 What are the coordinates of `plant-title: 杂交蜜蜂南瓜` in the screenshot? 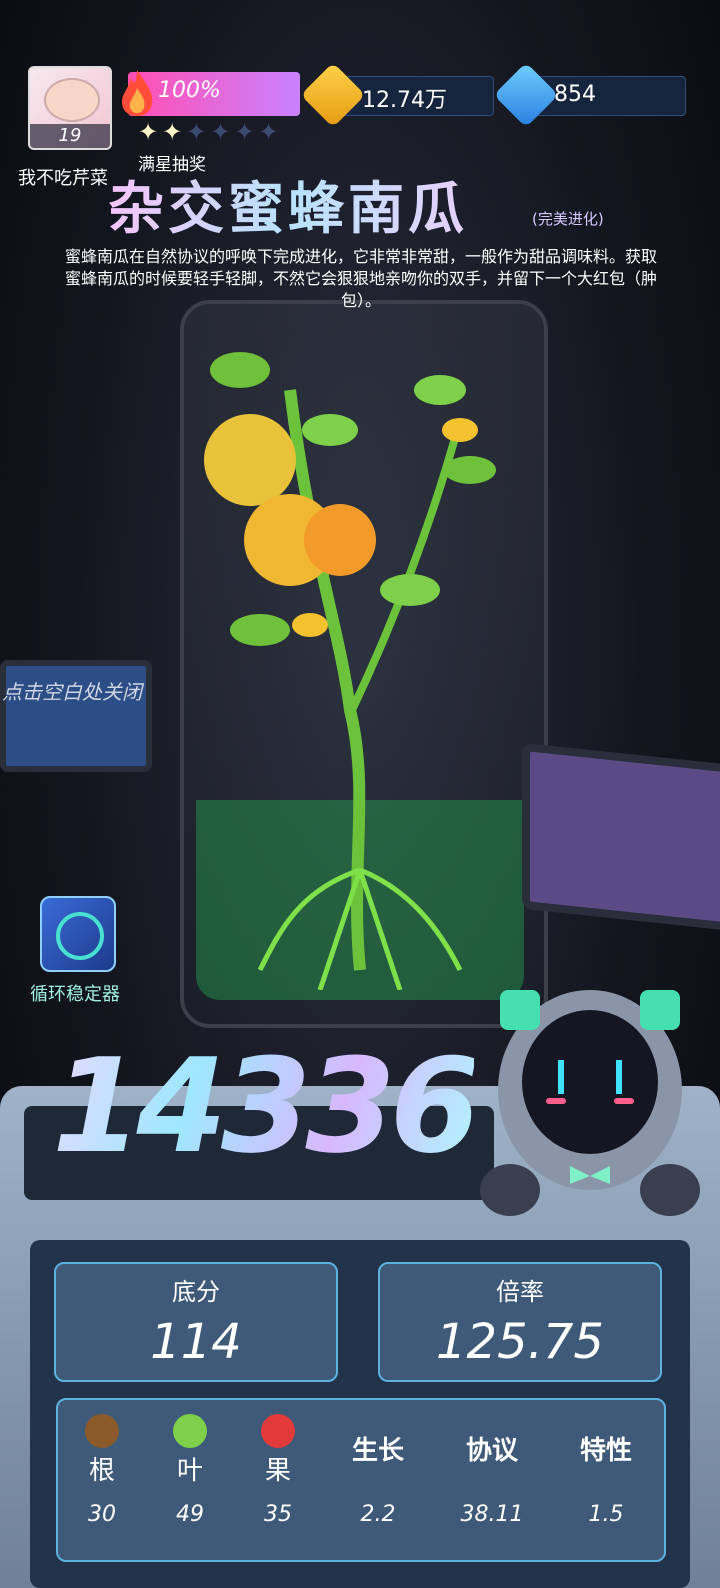 It's located at (288, 204).